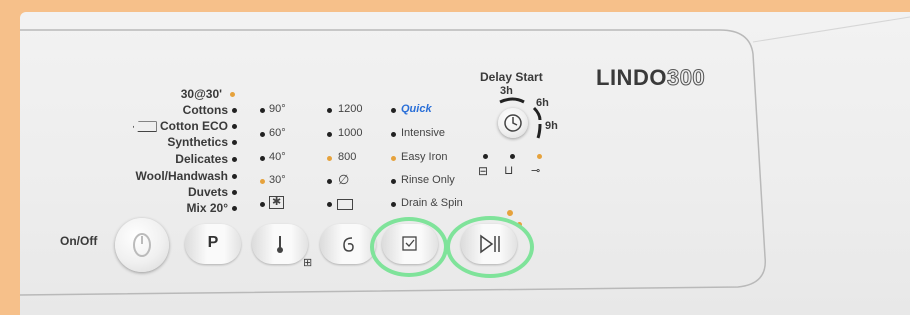  I want to click on led-no-spin, so click(329, 181).